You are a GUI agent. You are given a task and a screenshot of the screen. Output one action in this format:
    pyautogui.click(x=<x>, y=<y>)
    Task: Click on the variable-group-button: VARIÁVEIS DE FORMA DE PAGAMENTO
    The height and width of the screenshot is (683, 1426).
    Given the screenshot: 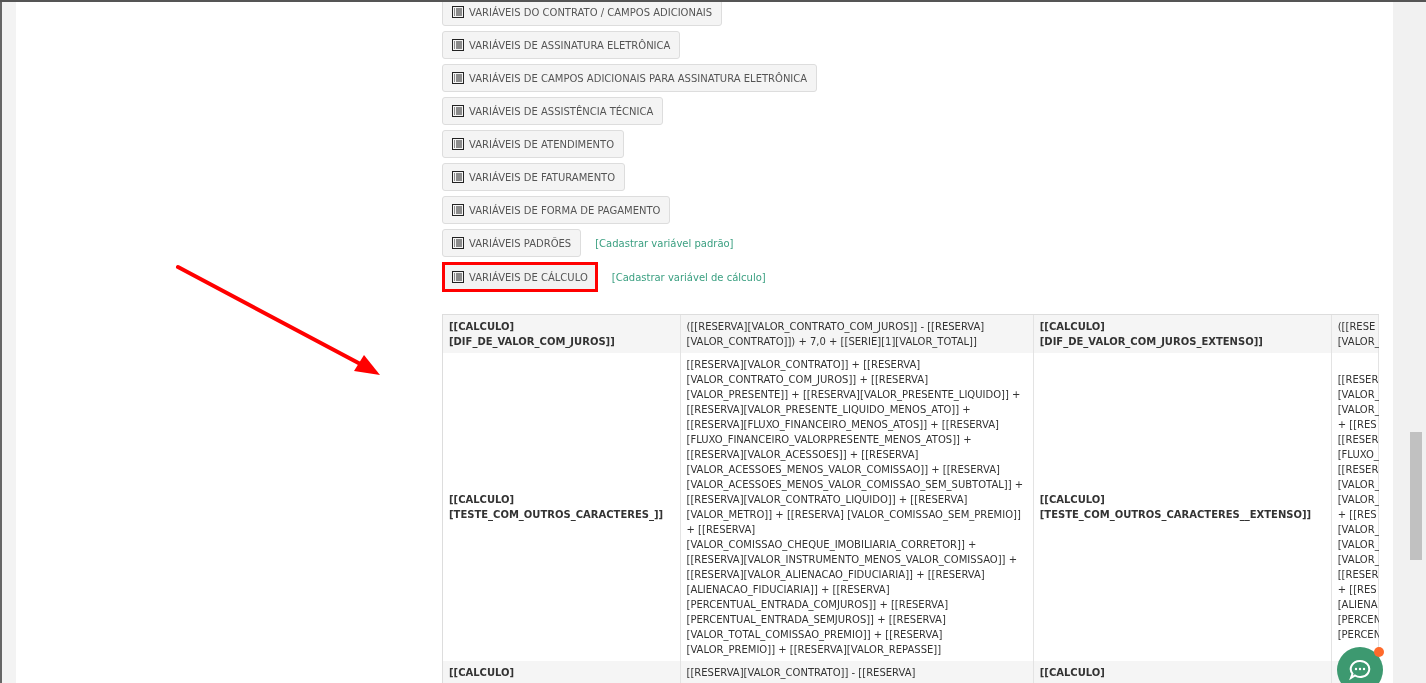 What is the action you would take?
    pyautogui.click(x=556, y=210)
    